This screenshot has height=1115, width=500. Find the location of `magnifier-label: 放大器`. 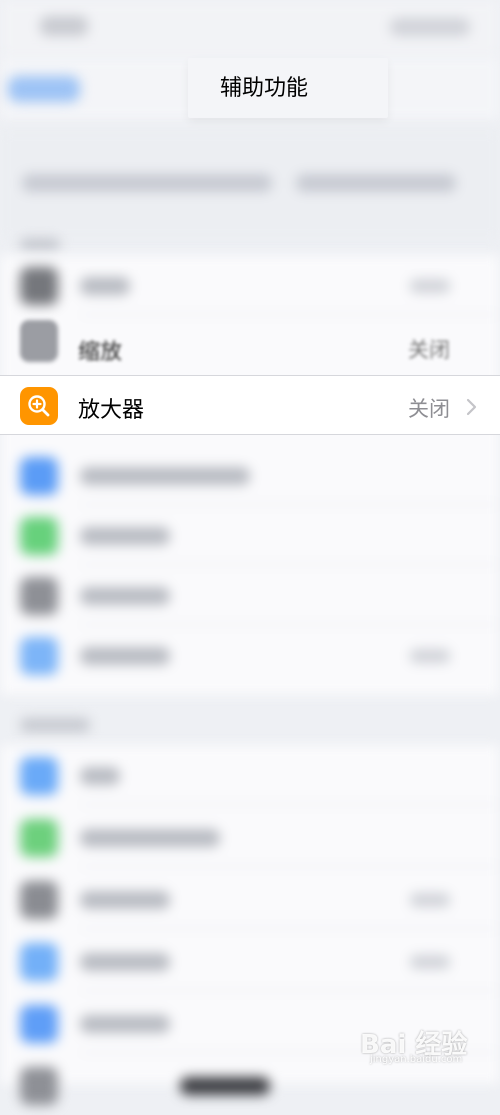

magnifier-label: 放大器 is located at coordinates (111, 410).